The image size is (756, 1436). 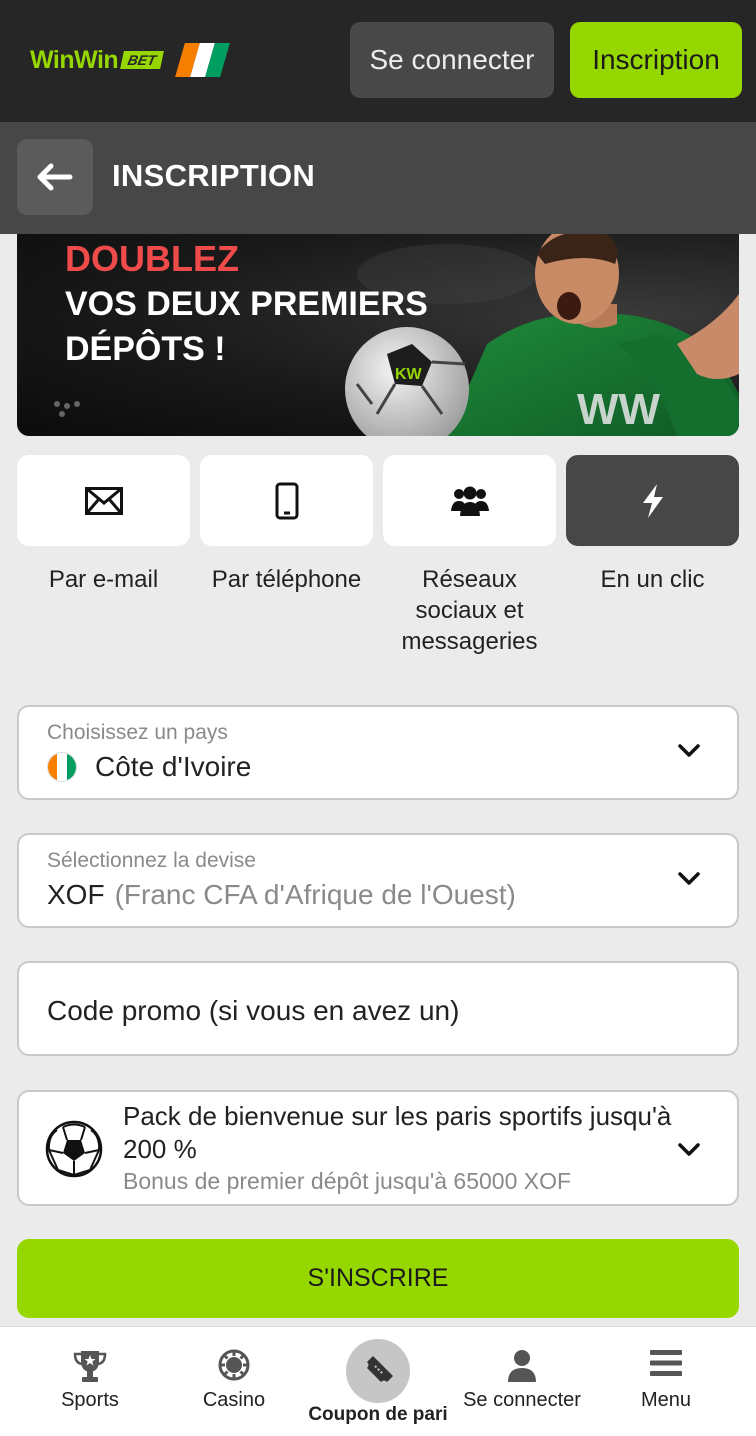 I want to click on currency-code: XOF, so click(x=76, y=894).